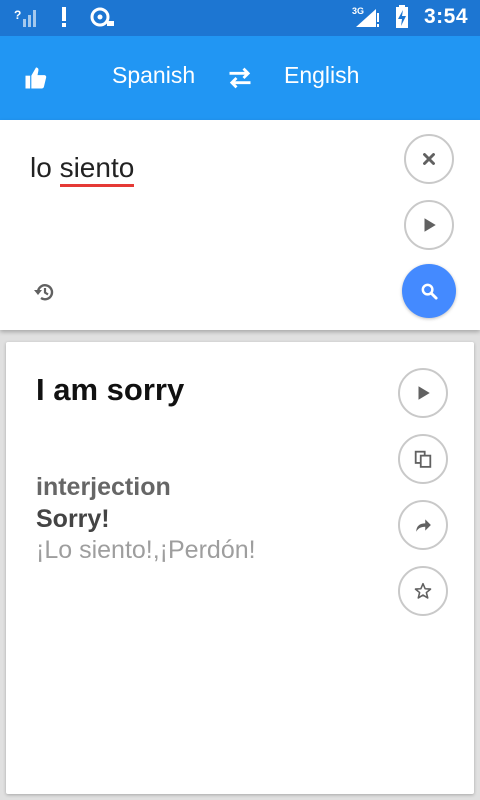 The image size is (480, 800). Describe the element at coordinates (321, 75) in the screenshot. I see `target-language-selector: English` at that location.